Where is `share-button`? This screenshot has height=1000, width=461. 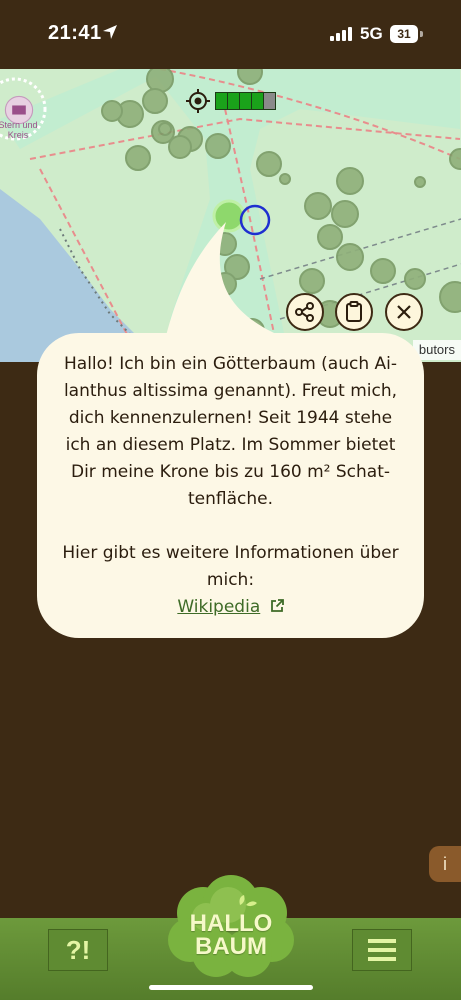 share-button is located at coordinates (305, 312).